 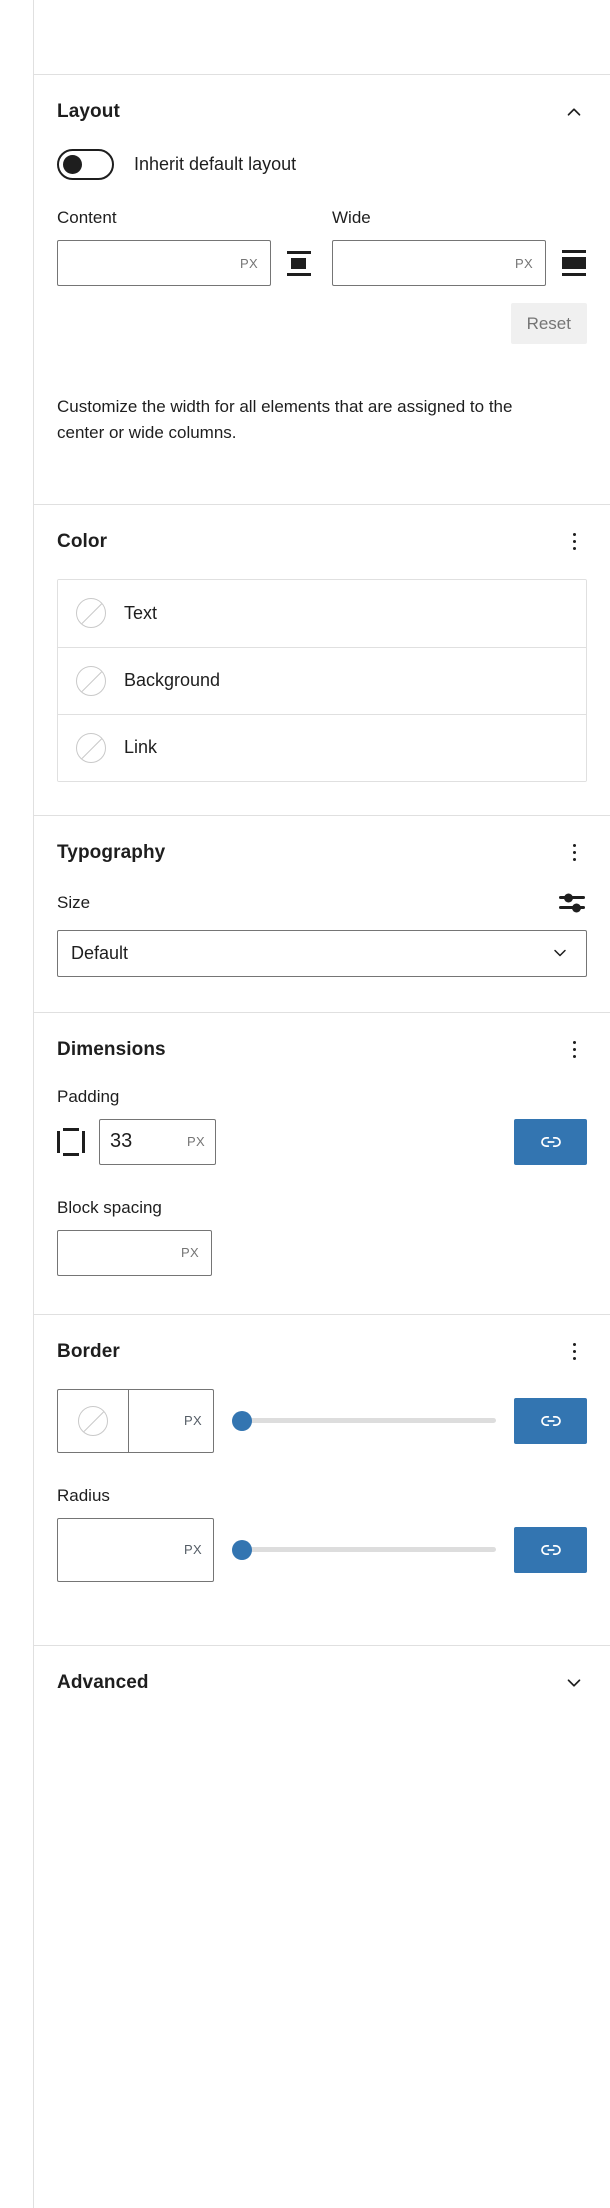 I want to click on panel-typography: Typography Size Default, so click(x=322, y=895).